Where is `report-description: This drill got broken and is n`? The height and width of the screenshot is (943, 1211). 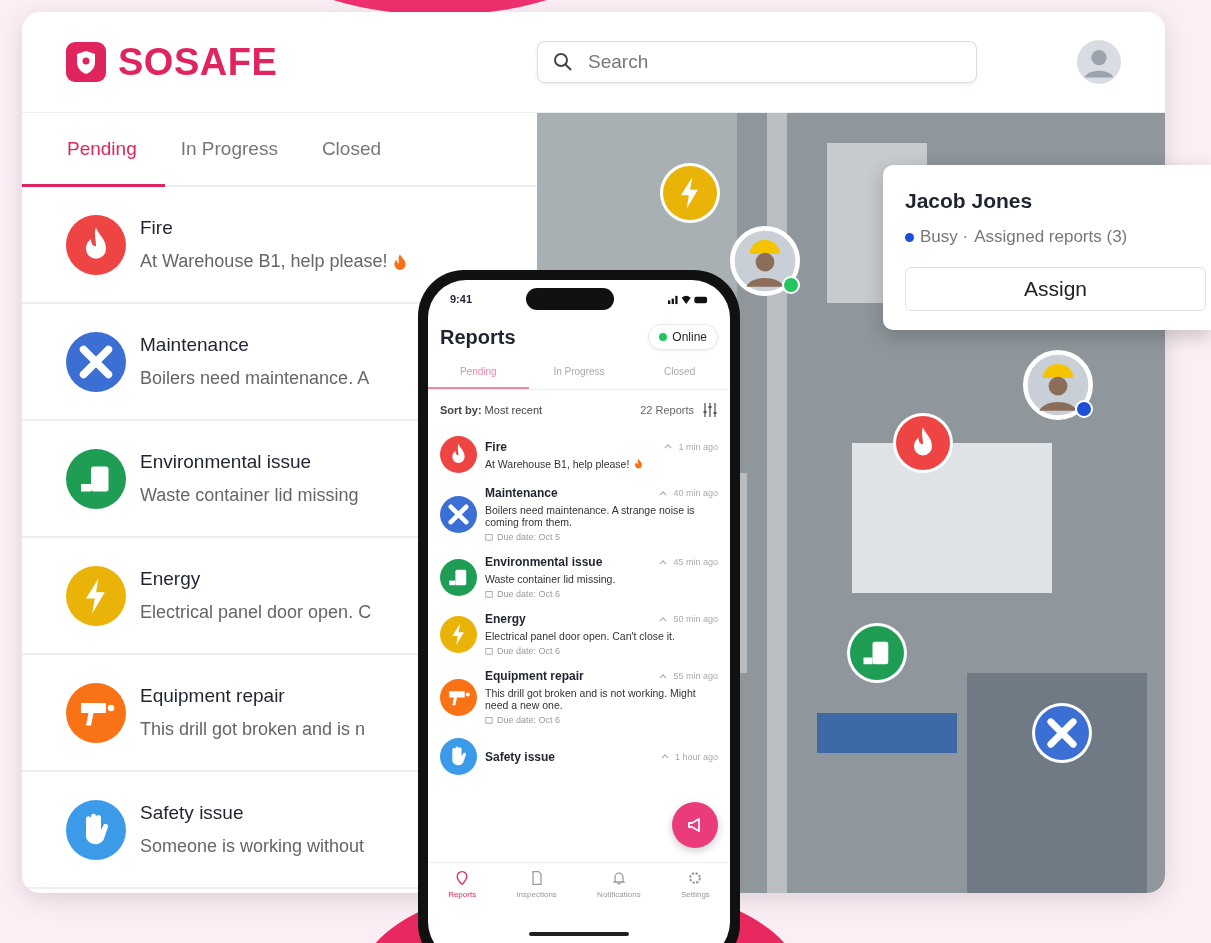 report-description: This drill got broken and is n is located at coordinates (253, 729).